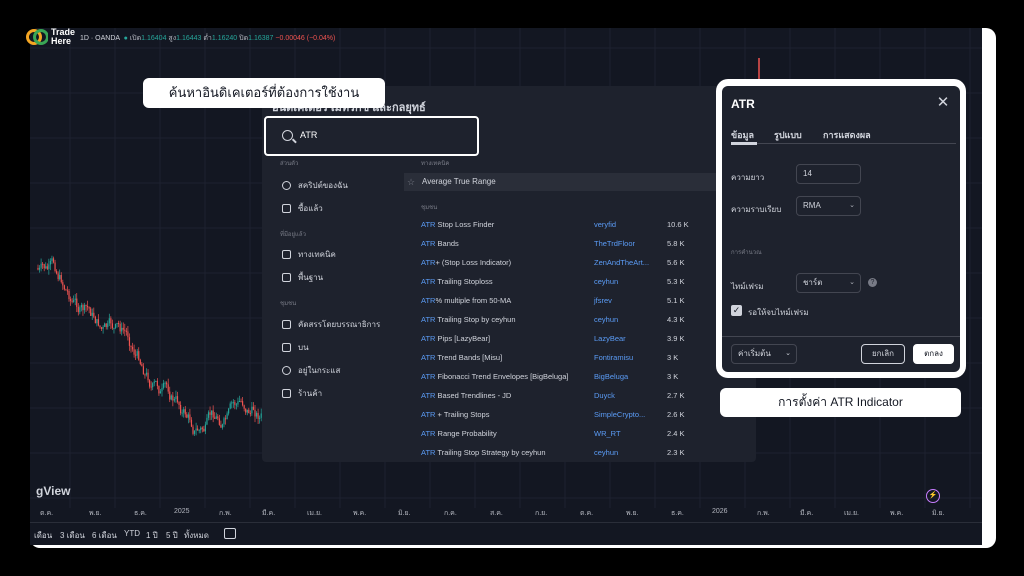  What do you see at coordinates (135, 38) in the screenshot?
I see `open-label: เปิด` at bounding box center [135, 38].